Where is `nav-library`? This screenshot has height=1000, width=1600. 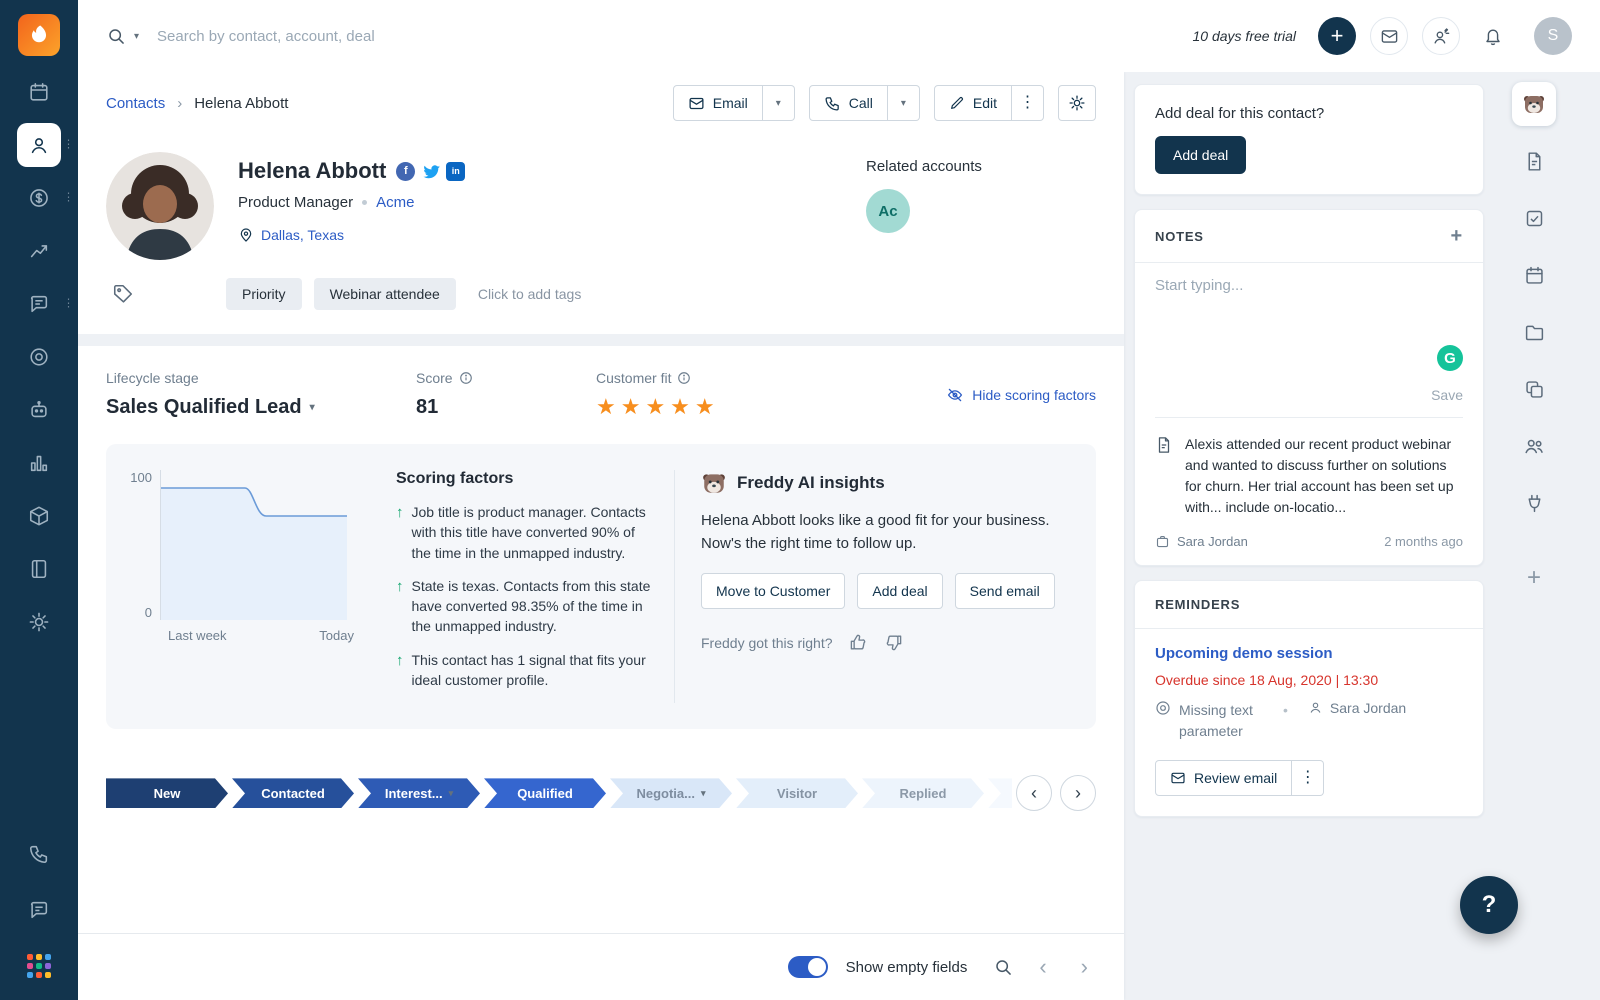
nav-library is located at coordinates (39, 569).